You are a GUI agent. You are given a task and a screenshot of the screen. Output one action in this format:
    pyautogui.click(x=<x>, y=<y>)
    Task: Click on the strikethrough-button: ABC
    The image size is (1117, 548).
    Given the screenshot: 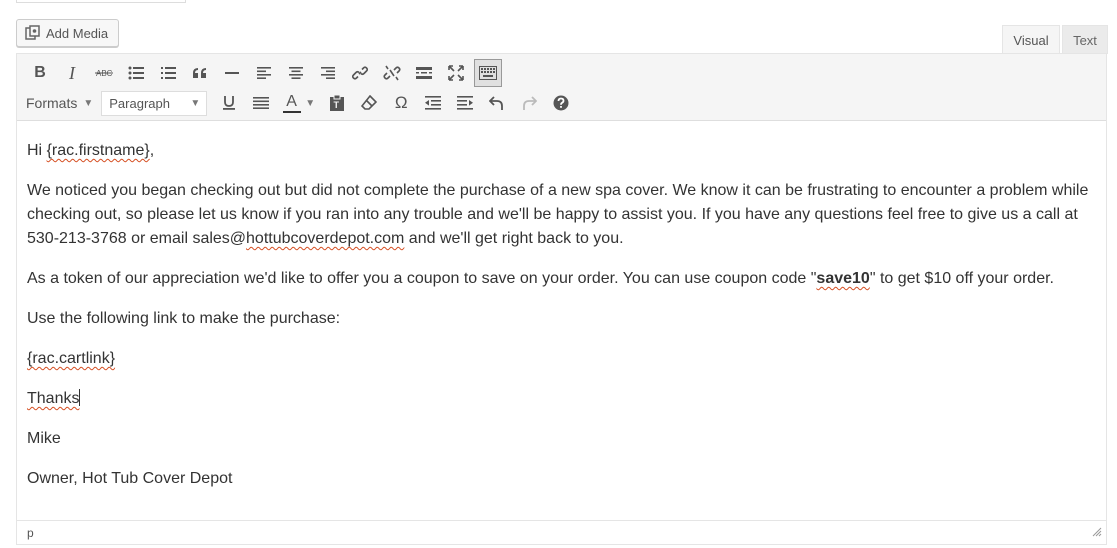 What is the action you would take?
    pyautogui.click(x=104, y=73)
    